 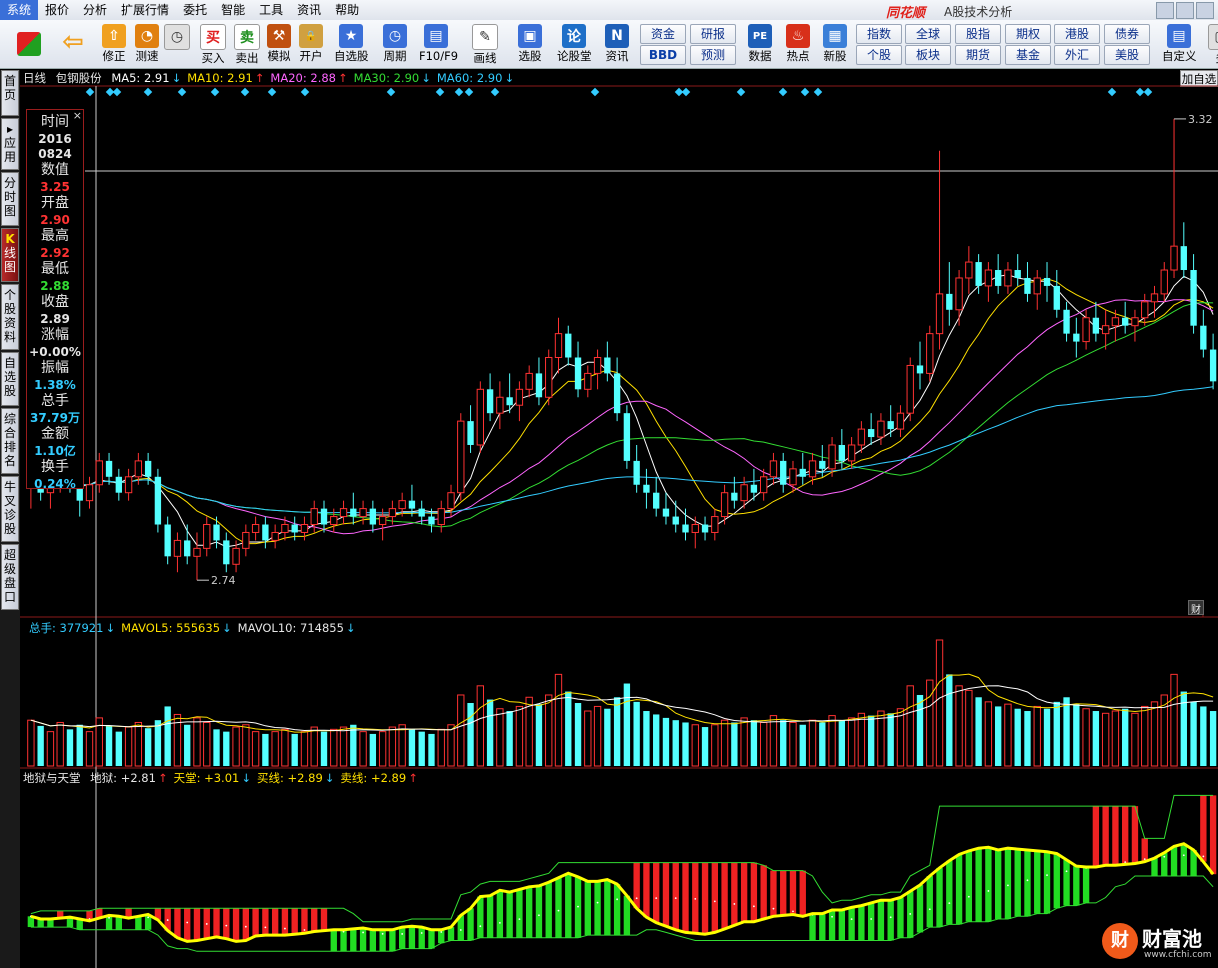 What do you see at coordinates (55, 319) in the screenshot?
I see `data-value: 2.89` at bounding box center [55, 319].